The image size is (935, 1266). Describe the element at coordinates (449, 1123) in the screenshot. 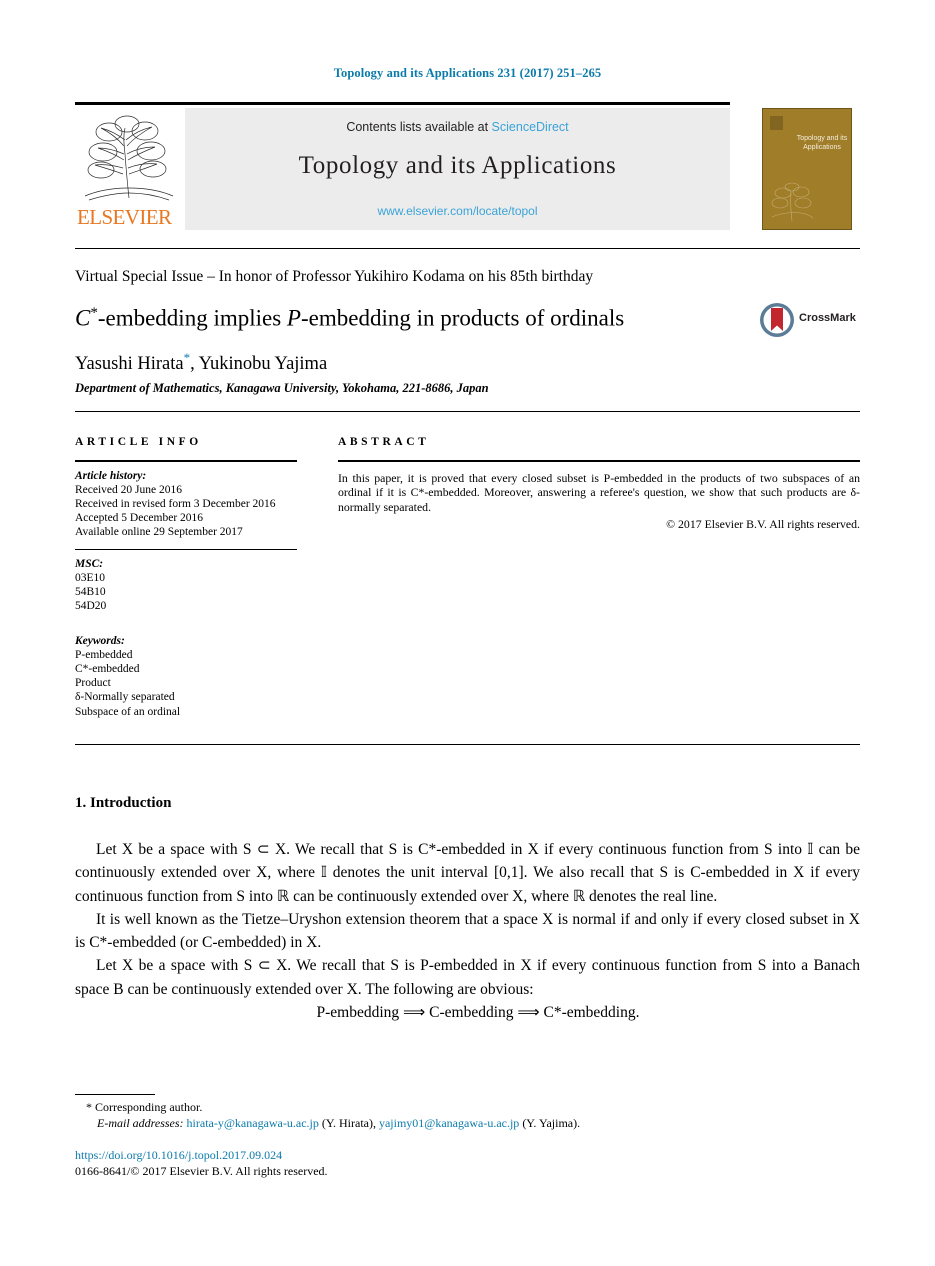

I see `email-link-yajima: yajimy01@kanagawa-u.ac.jp` at that location.